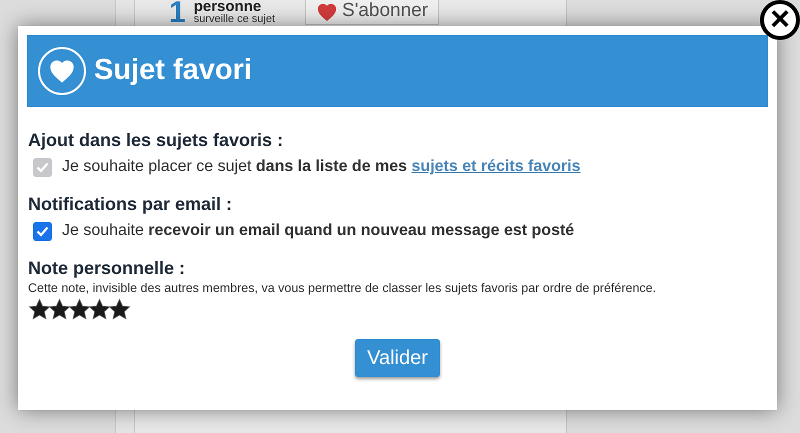 Image resolution: width=800 pixels, height=433 pixels. What do you see at coordinates (343, 288) in the screenshot?
I see `rating-description: Cette note, invisible des autres membres, va vous permettre de classer les sujets favoris par ordre de préférence.` at bounding box center [343, 288].